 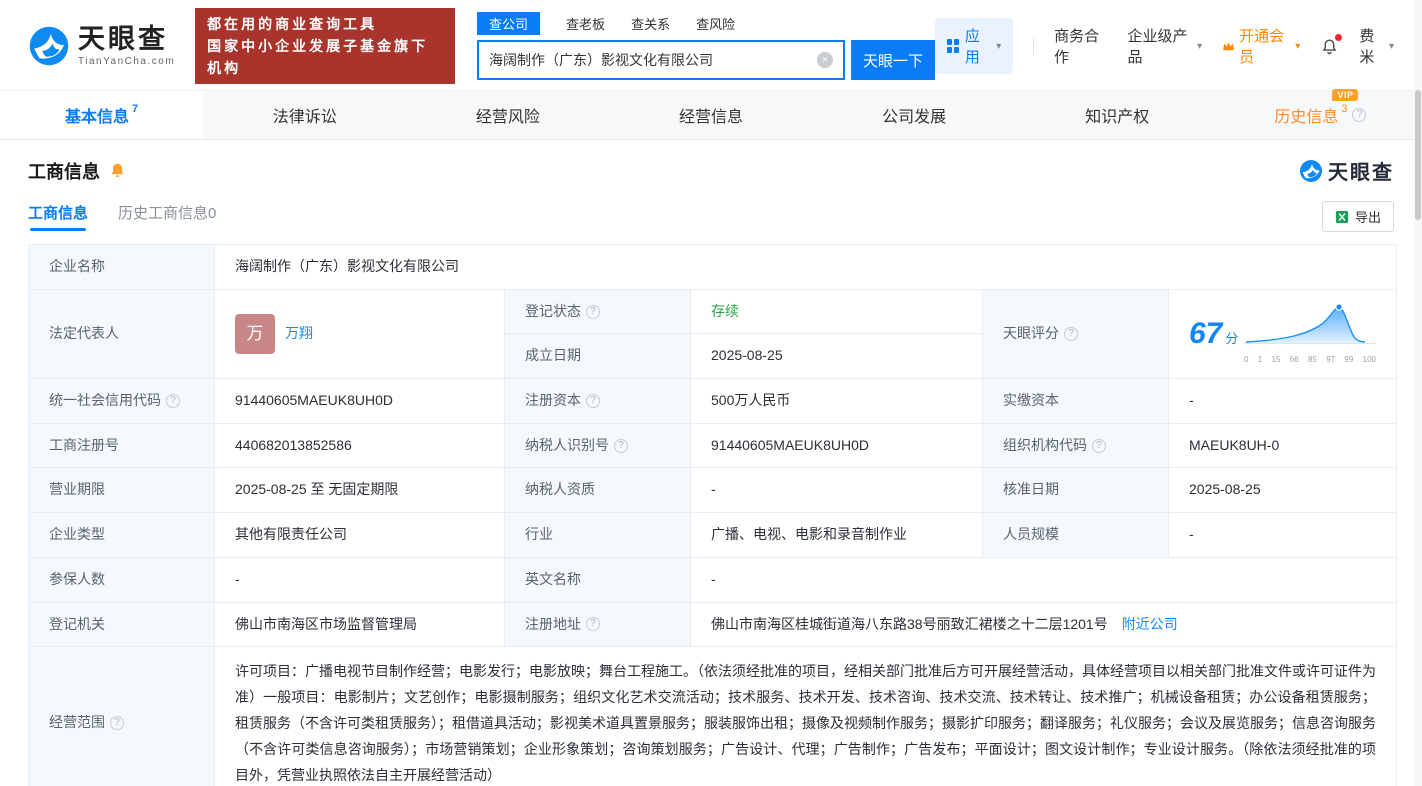 What do you see at coordinates (509, 23) in the screenshot?
I see `search-tab-company: 查公司` at bounding box center [509, 23].